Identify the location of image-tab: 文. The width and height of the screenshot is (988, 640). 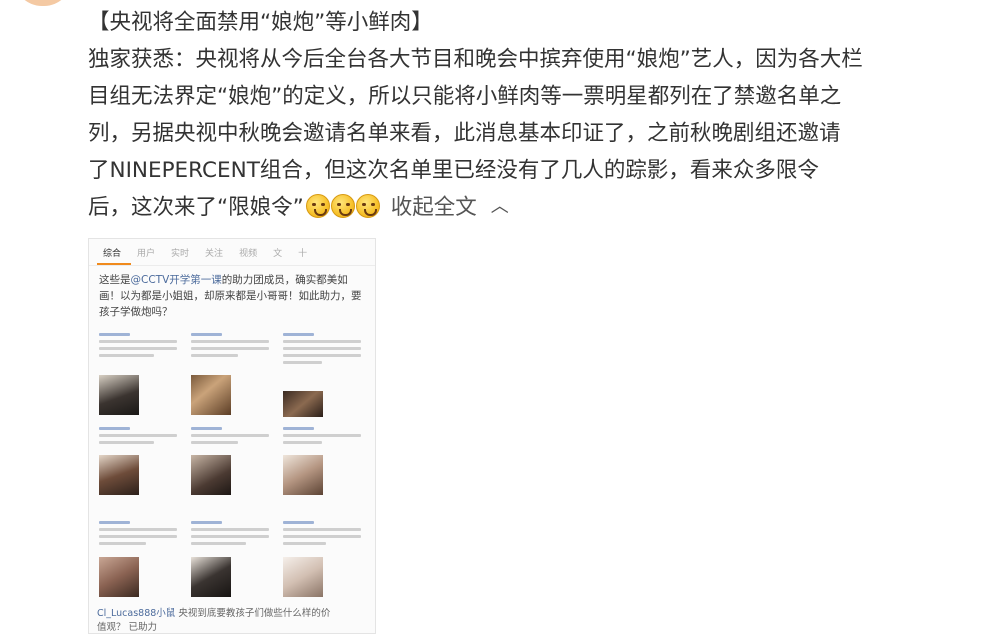
(278, 254).